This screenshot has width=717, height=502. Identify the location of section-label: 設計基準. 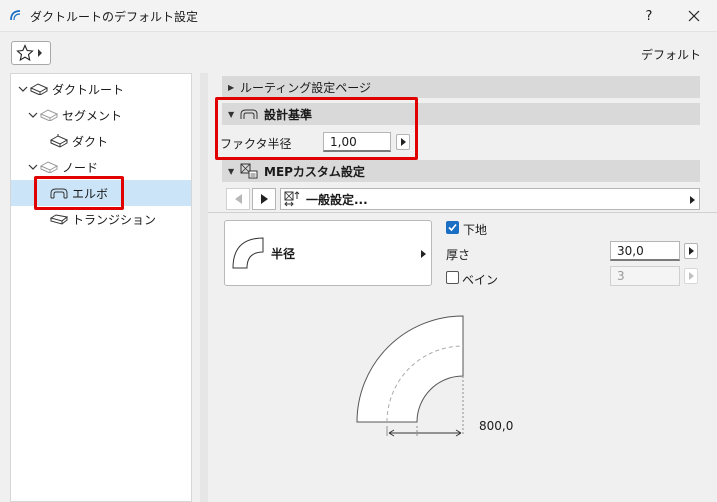
(288, 114).